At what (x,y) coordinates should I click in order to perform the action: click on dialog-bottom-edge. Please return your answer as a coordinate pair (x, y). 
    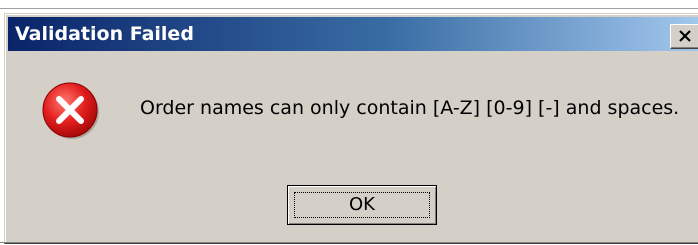
    Looking at the image, I should click on (349, 242).